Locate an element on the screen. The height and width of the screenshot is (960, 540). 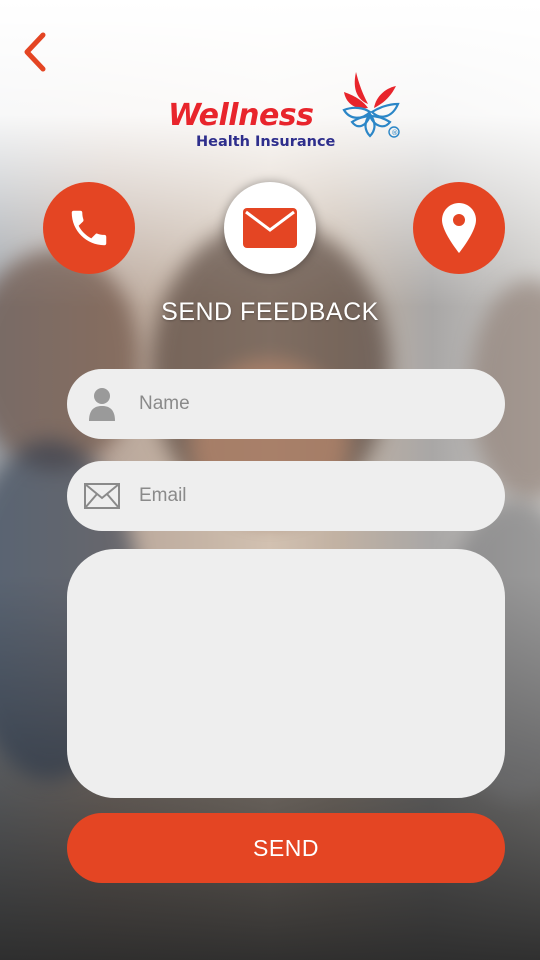
call-button is located at coordinates (89, 228).